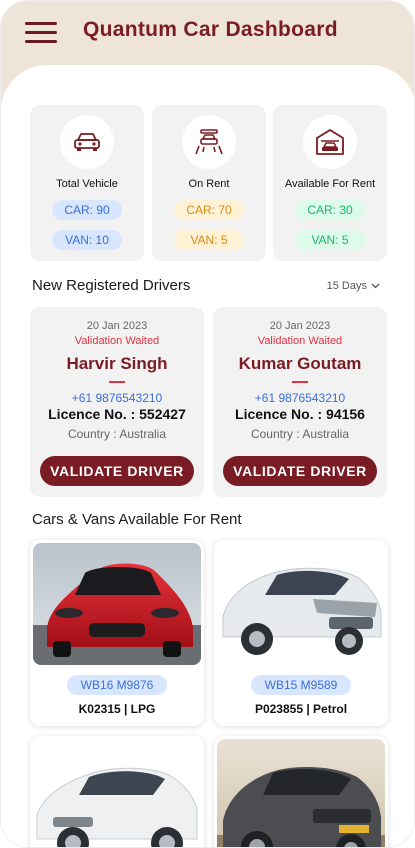  I want to click on driver-licence: Licence No. : 552427, so click(117, 414).